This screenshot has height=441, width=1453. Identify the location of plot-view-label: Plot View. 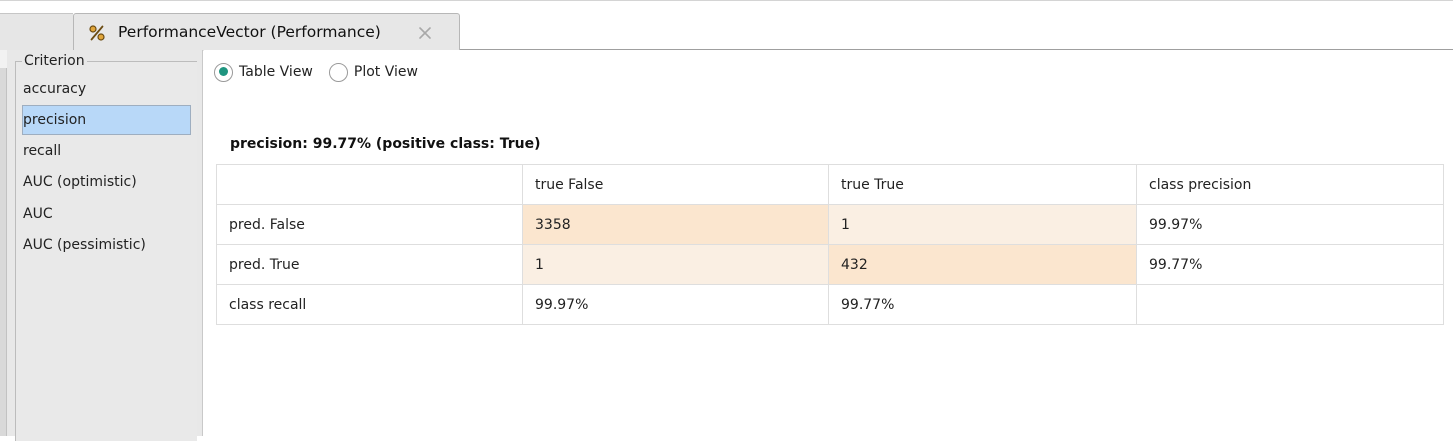
(385, 72).